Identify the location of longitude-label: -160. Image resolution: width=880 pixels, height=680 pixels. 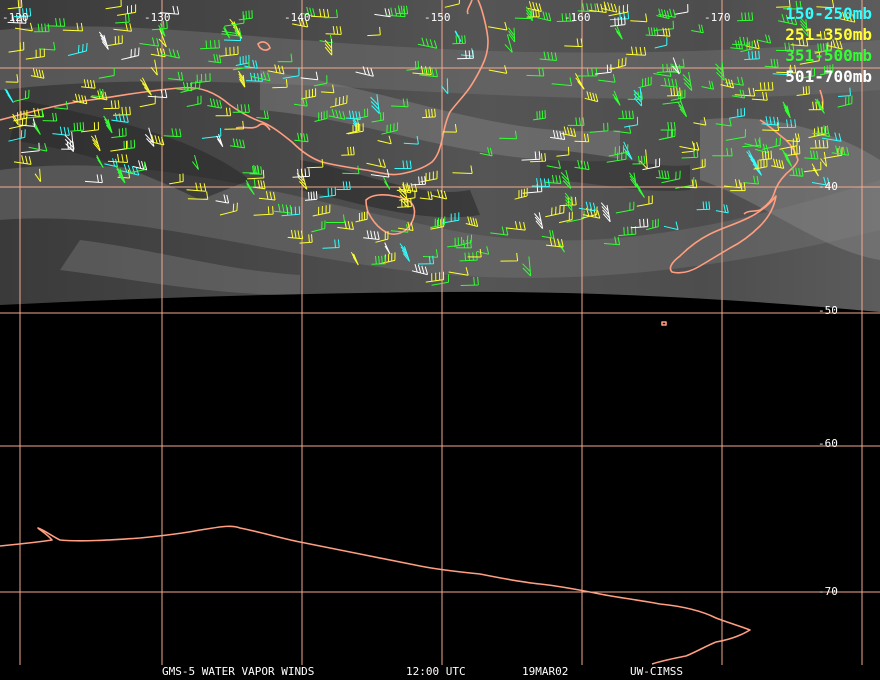
(577, 17).